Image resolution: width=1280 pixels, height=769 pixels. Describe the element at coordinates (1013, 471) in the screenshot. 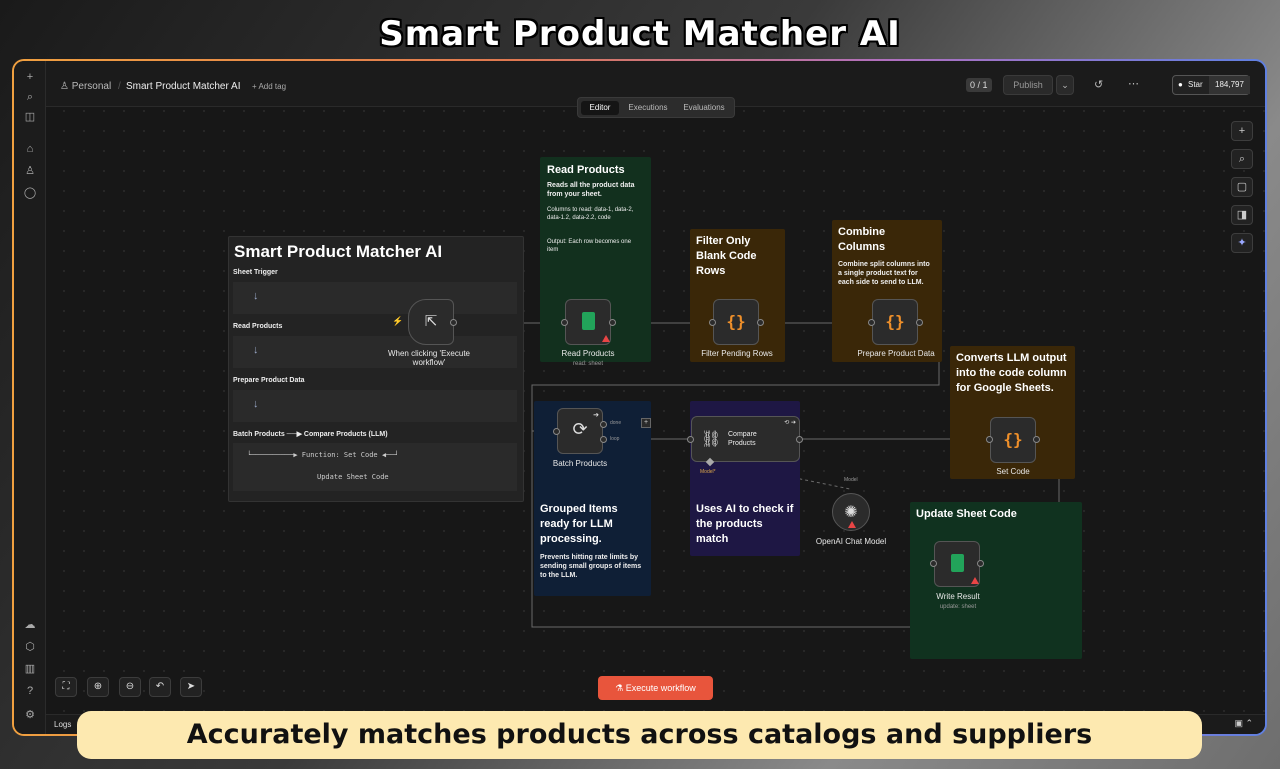

I see `node-label: Set Code` at that location.